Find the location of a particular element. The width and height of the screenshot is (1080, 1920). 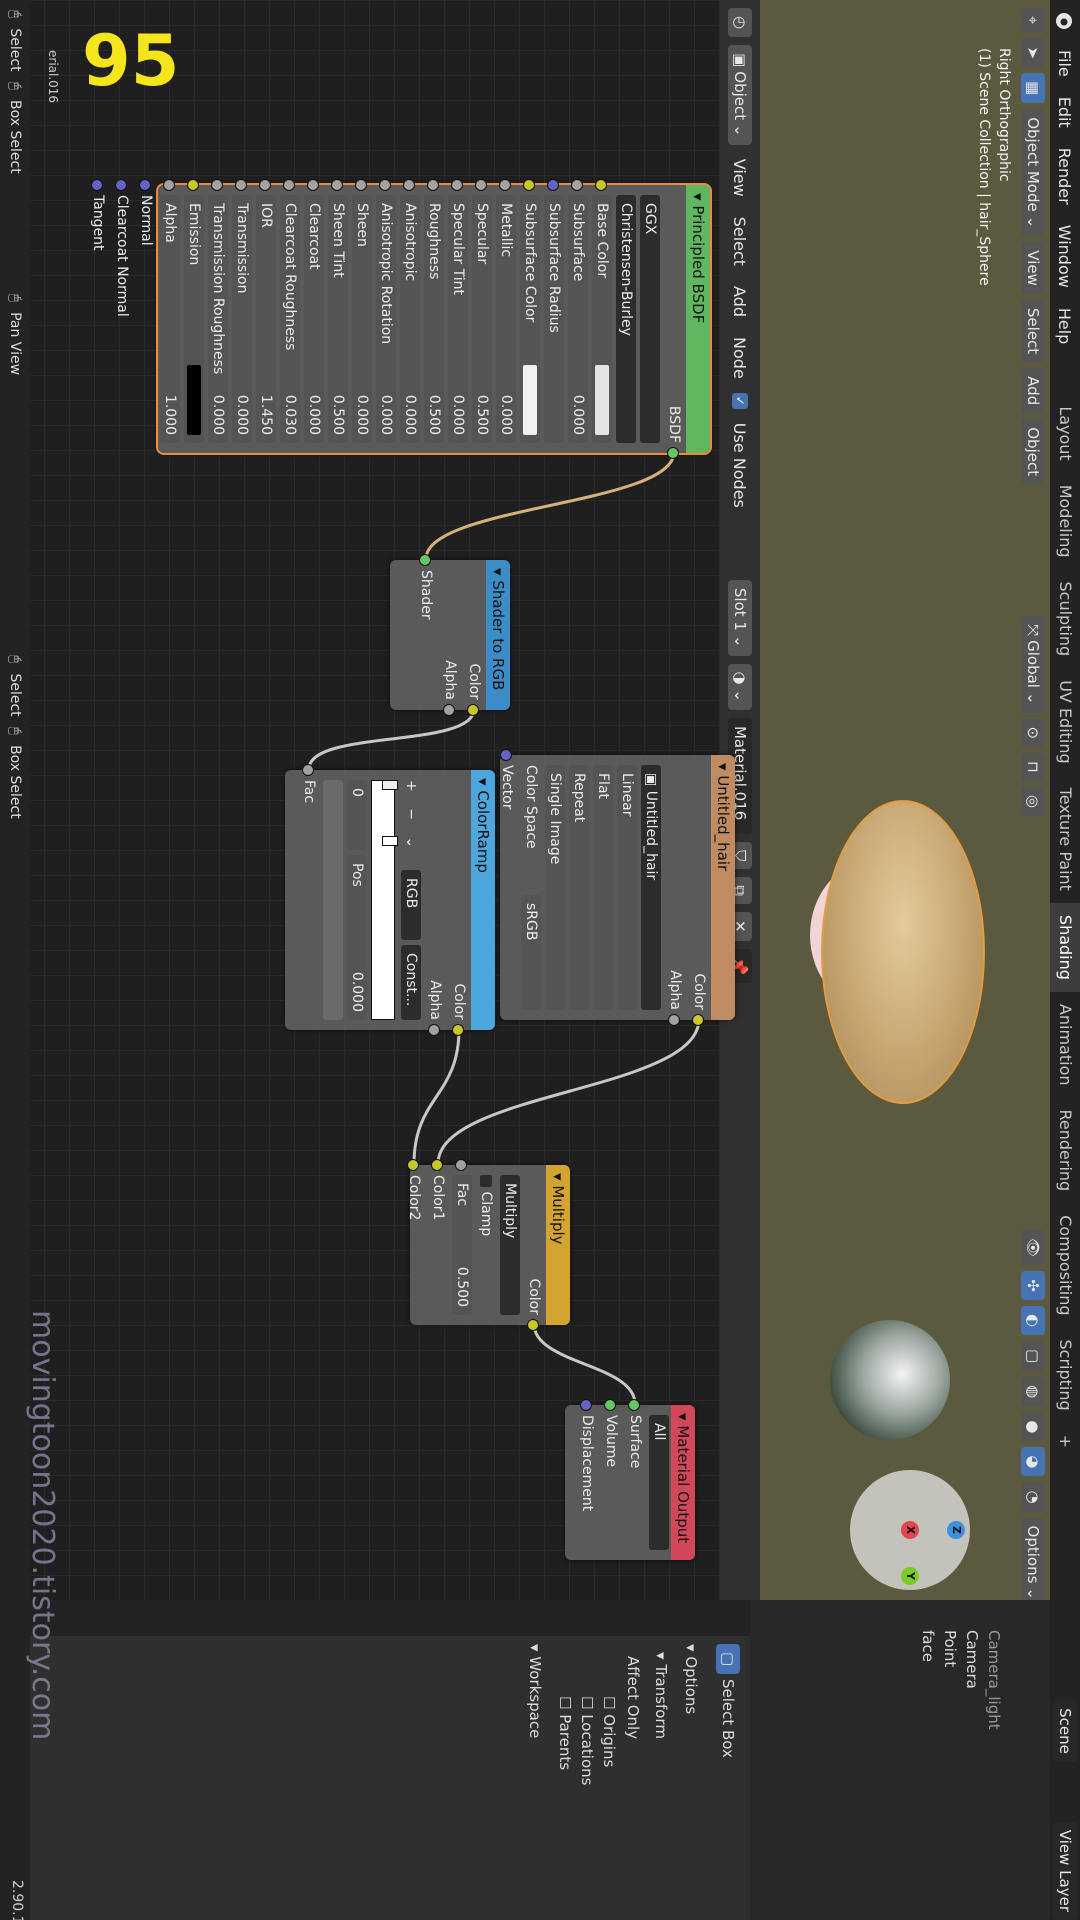

outliner-item-face: face is located at coordinates (928, 1760).